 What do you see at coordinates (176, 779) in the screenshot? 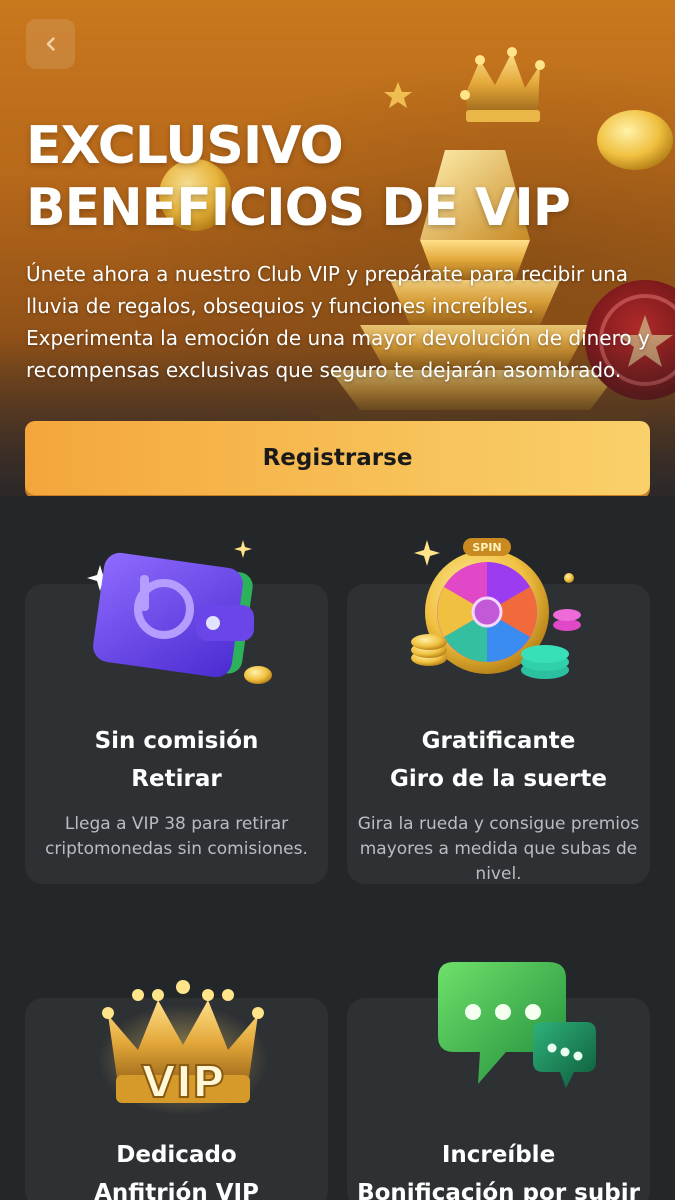
I see `card-title-line-2: Retirar` at bounding box center [176, 779].